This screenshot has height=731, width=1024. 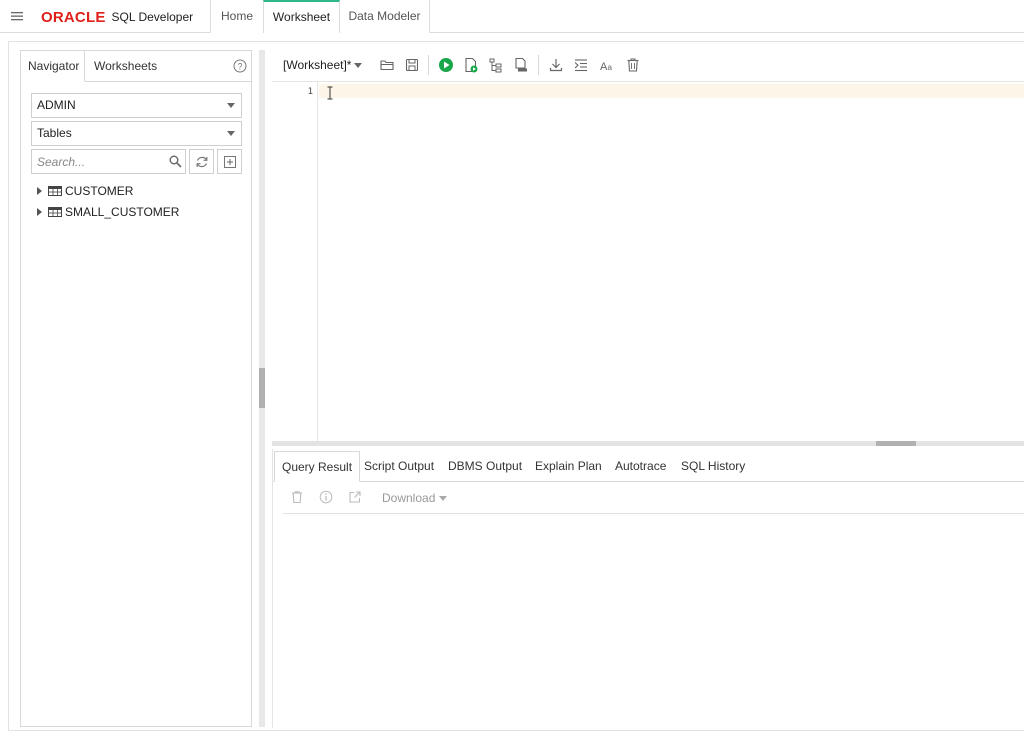 I want to click on tab-autotrace: Autotrace, so click(x=640, y=466).